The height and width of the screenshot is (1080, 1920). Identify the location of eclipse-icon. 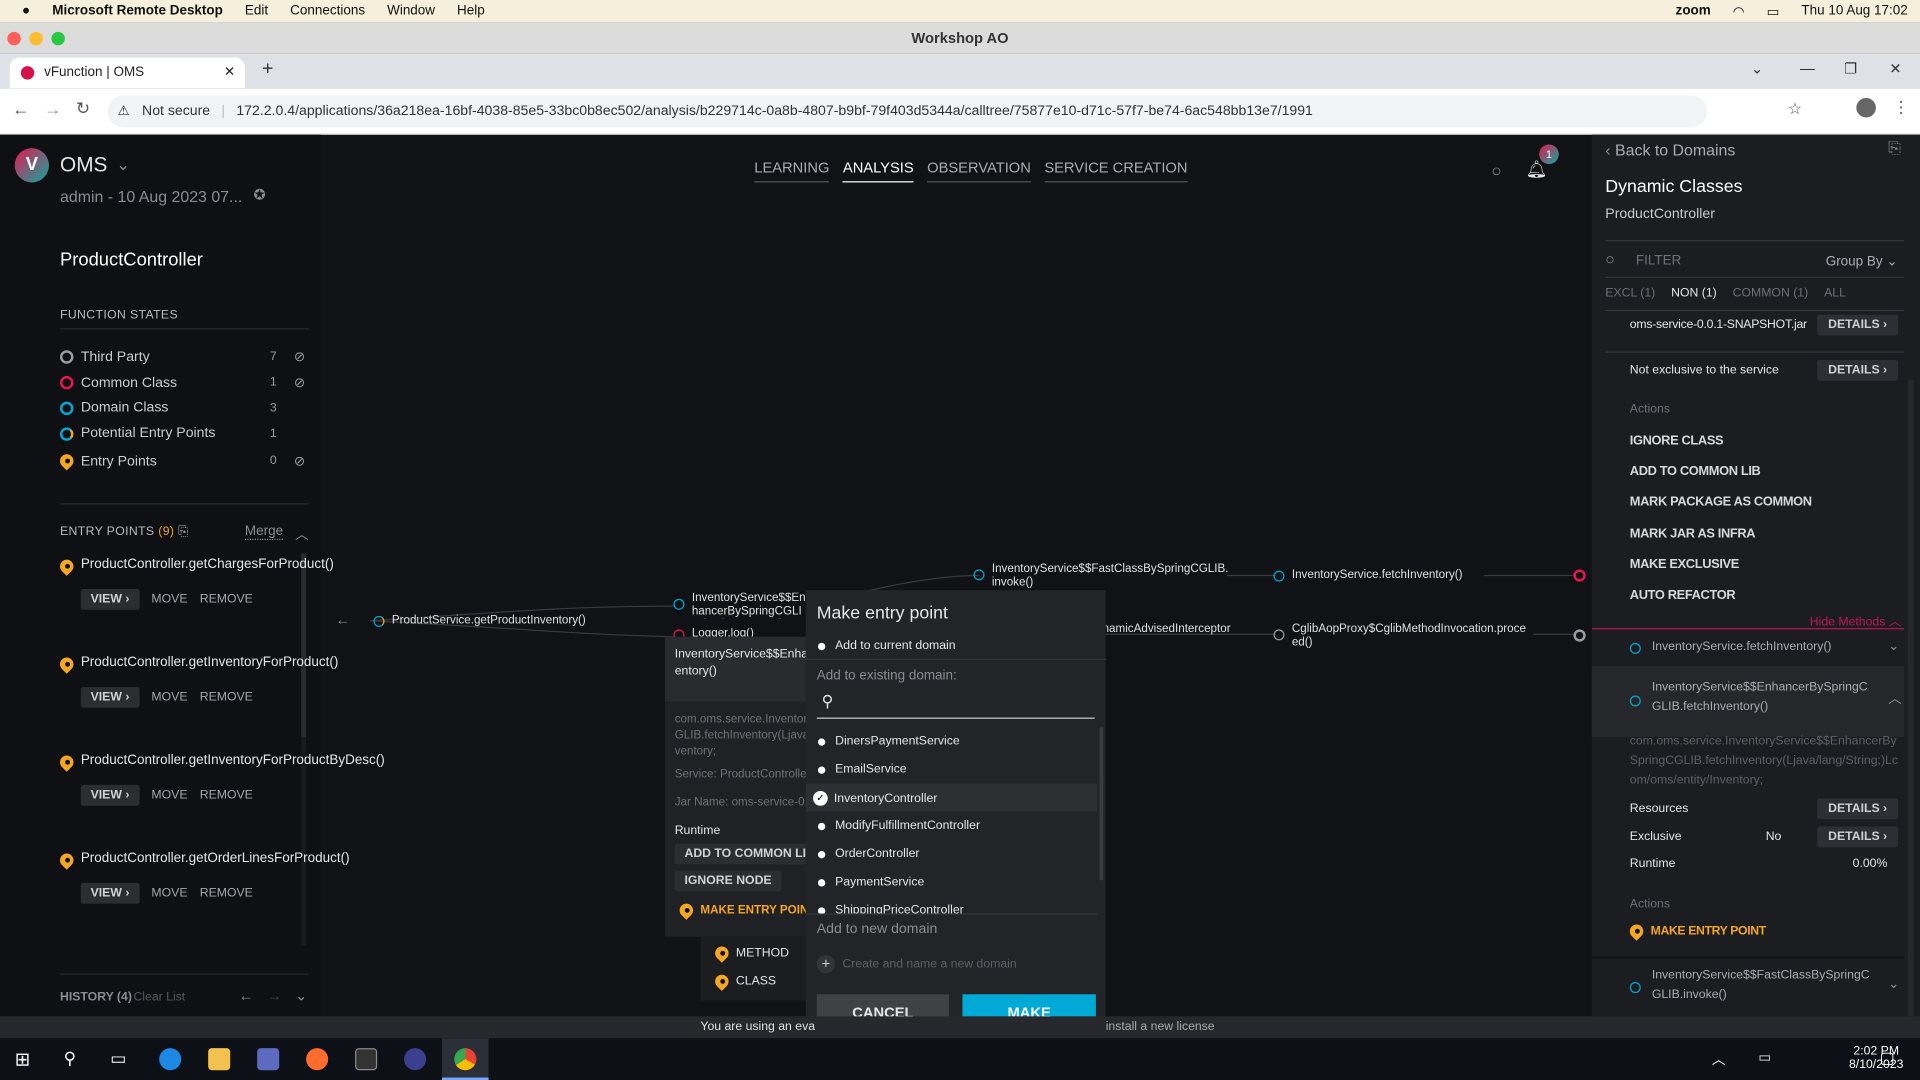
(415, 1059).